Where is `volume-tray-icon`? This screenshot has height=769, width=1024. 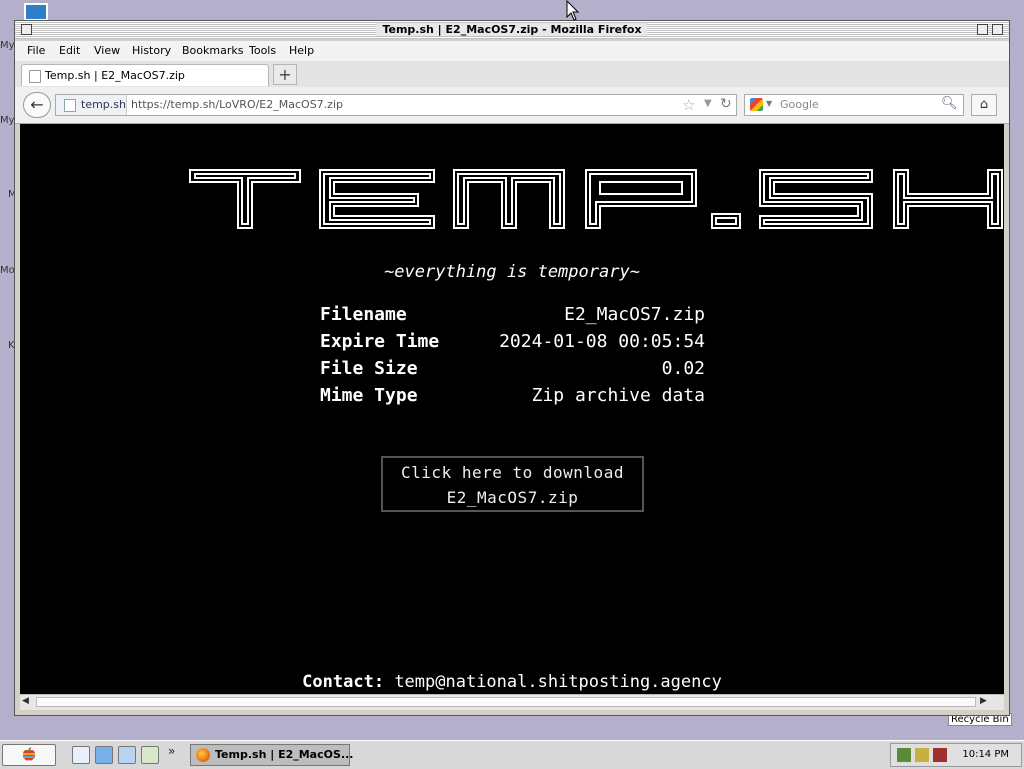 volume-tray-icon is located at coordinates (922, 755).